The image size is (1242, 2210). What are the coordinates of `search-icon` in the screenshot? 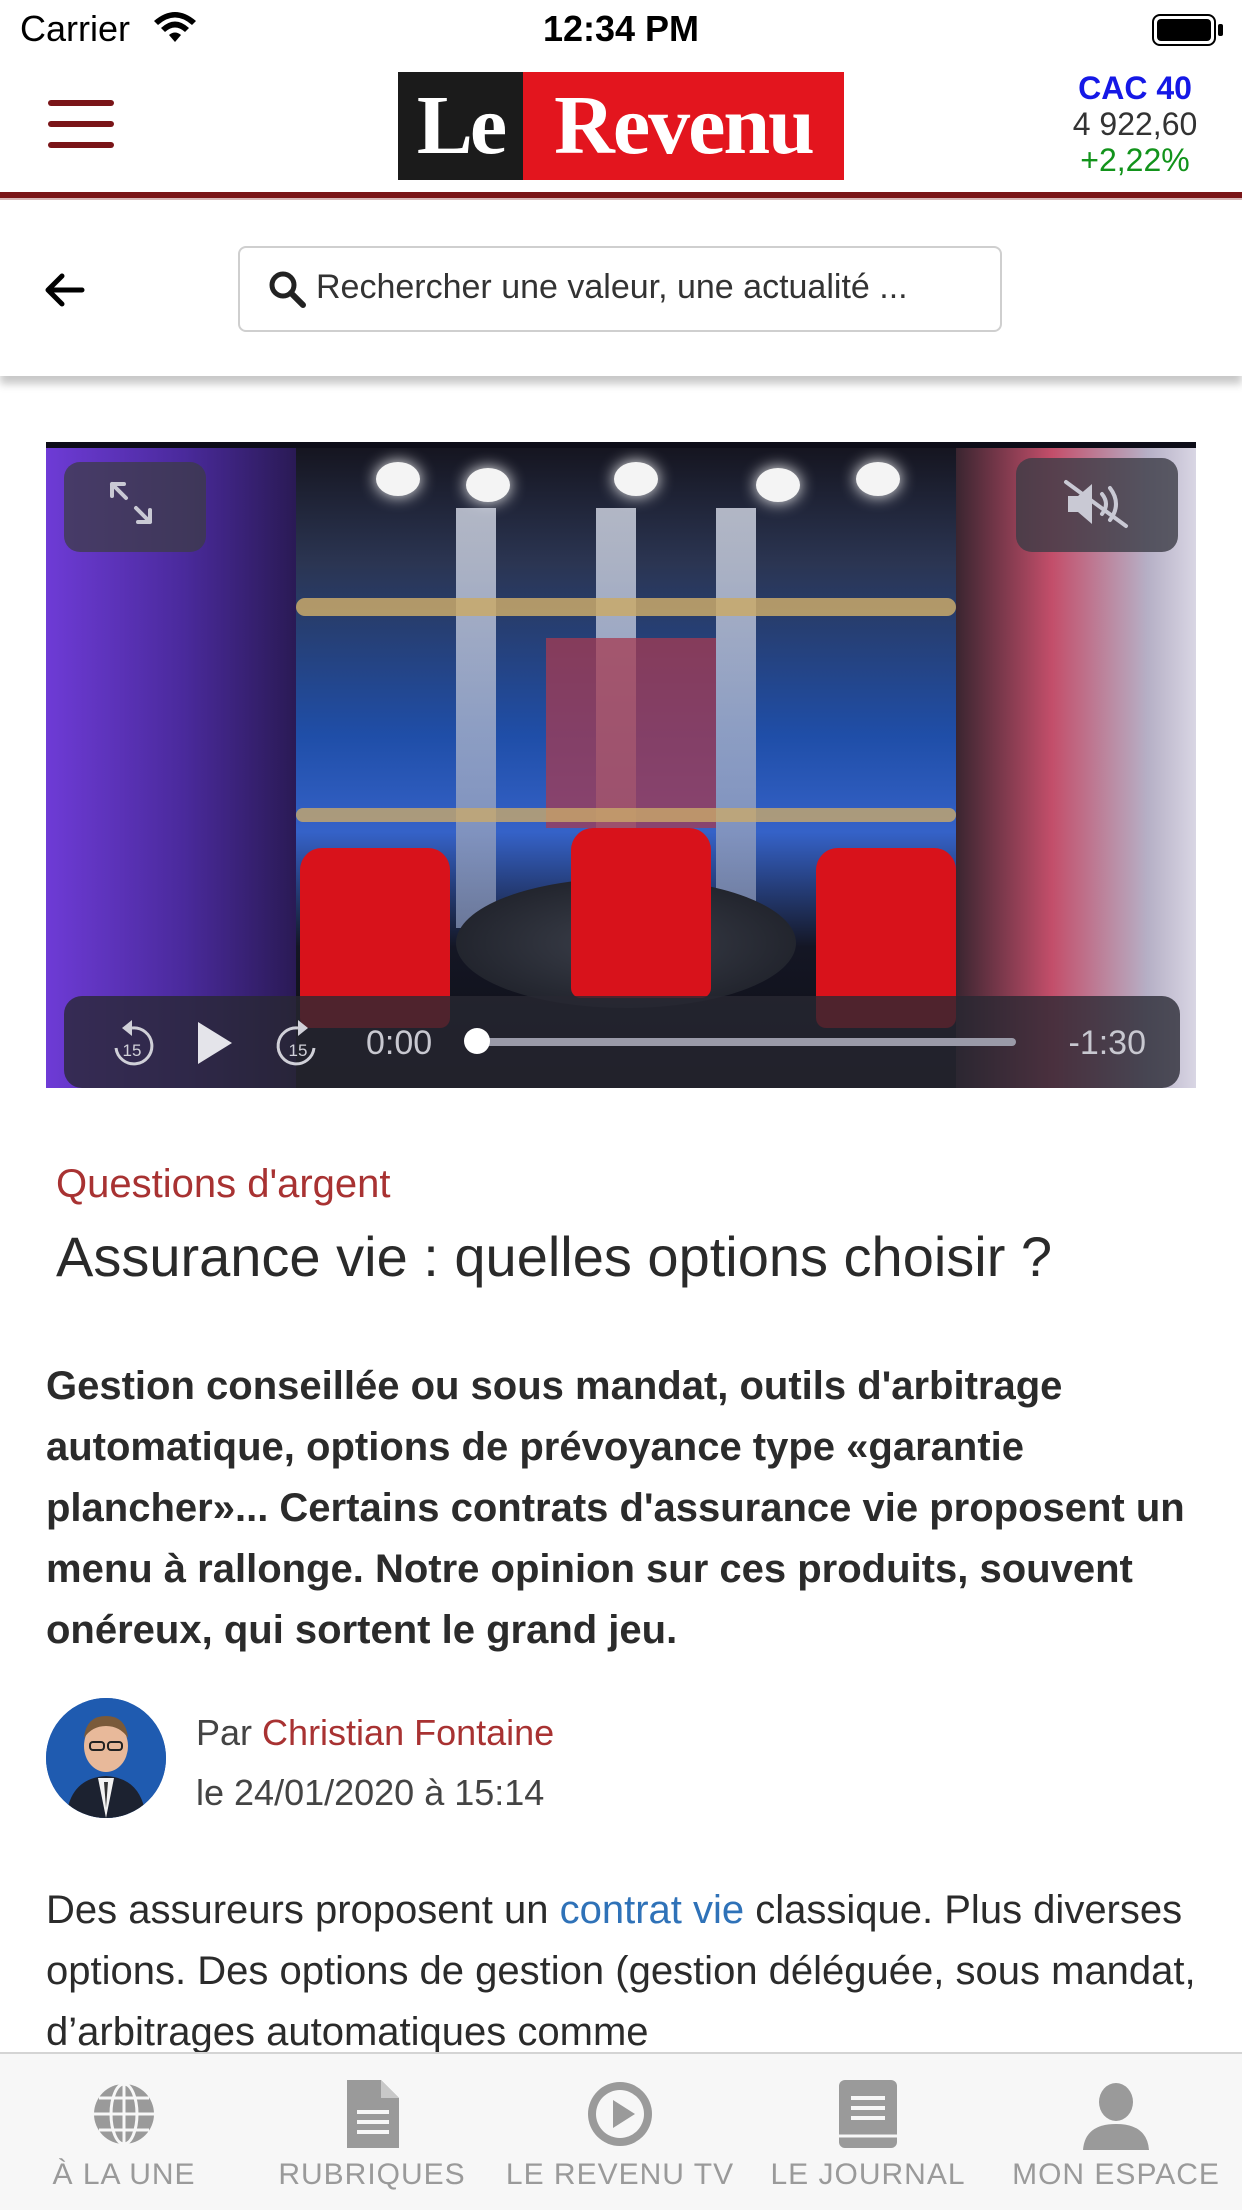 It's located at (287, 289).